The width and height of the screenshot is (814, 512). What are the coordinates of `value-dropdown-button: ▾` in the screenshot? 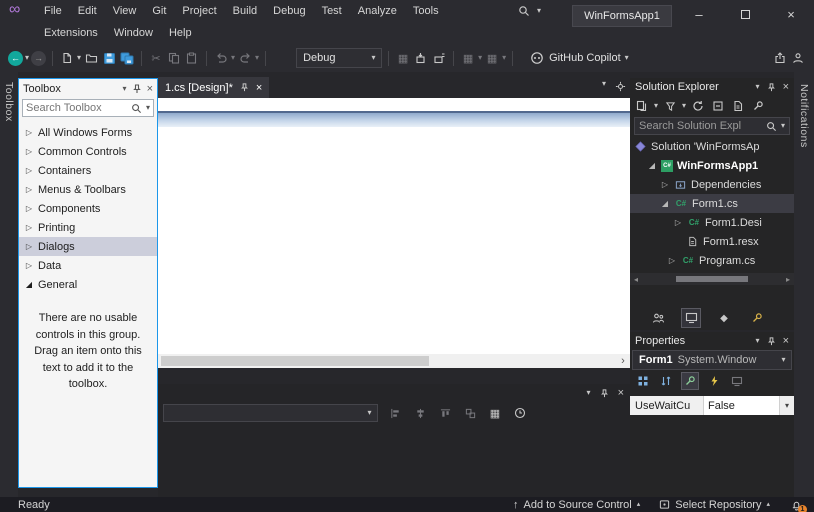 It's located at (786, 405).